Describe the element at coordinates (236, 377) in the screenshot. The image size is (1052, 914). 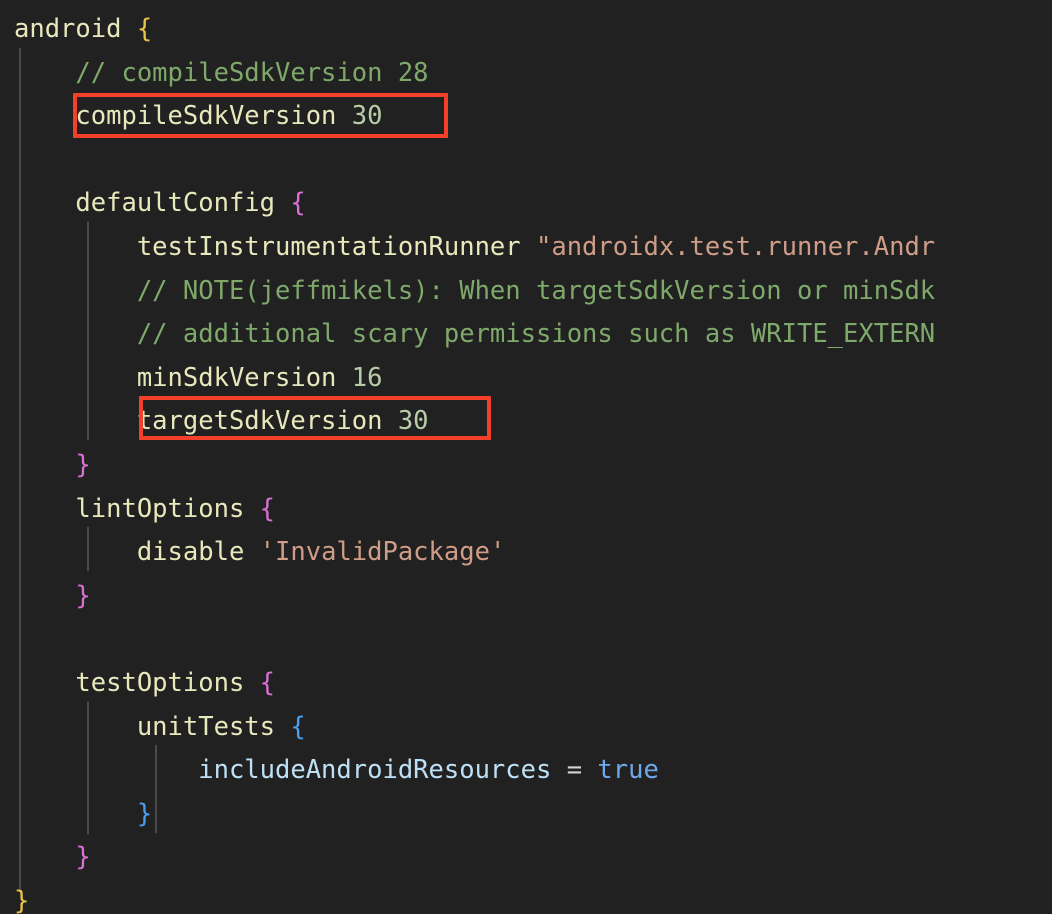
I see `code-token: minSdkVersion` at that location.